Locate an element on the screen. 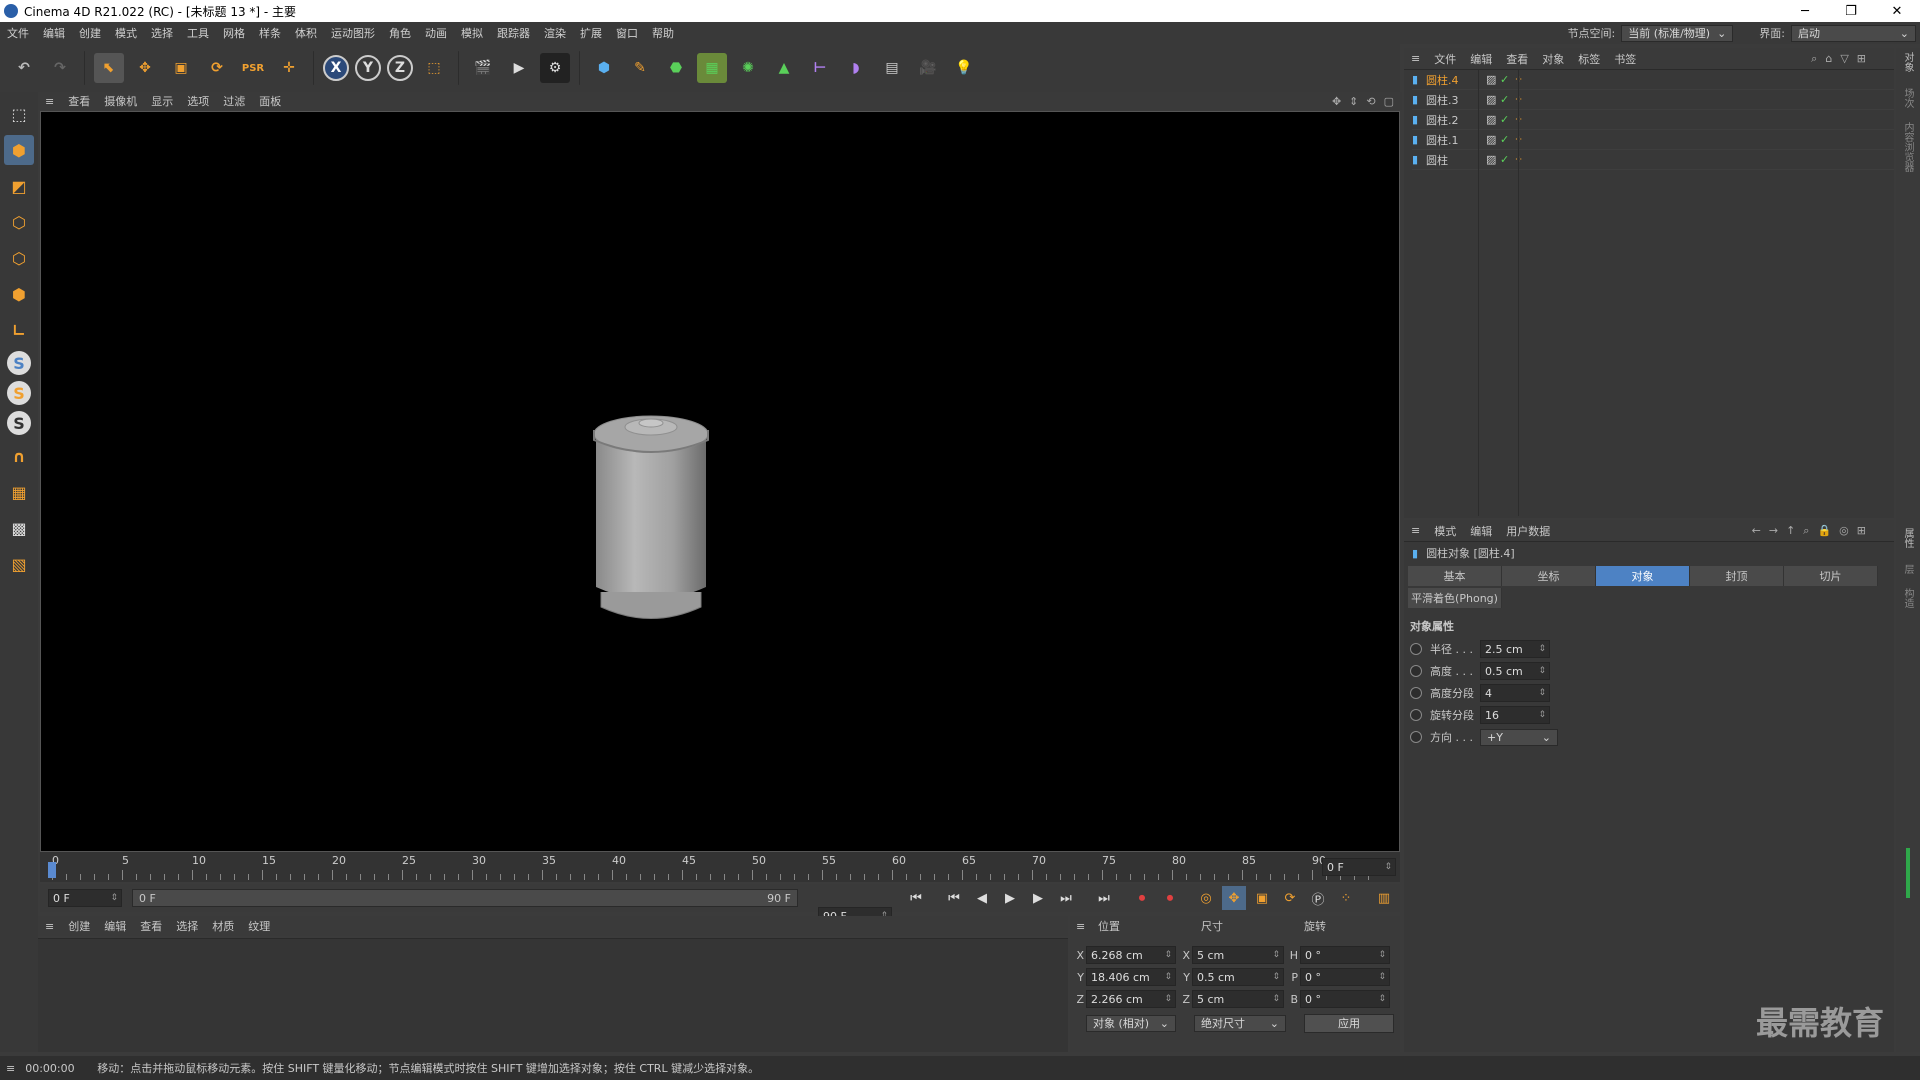 The image size is (1920, 1080). home-icon: ⌂ is located at coordinates (1828, 59).